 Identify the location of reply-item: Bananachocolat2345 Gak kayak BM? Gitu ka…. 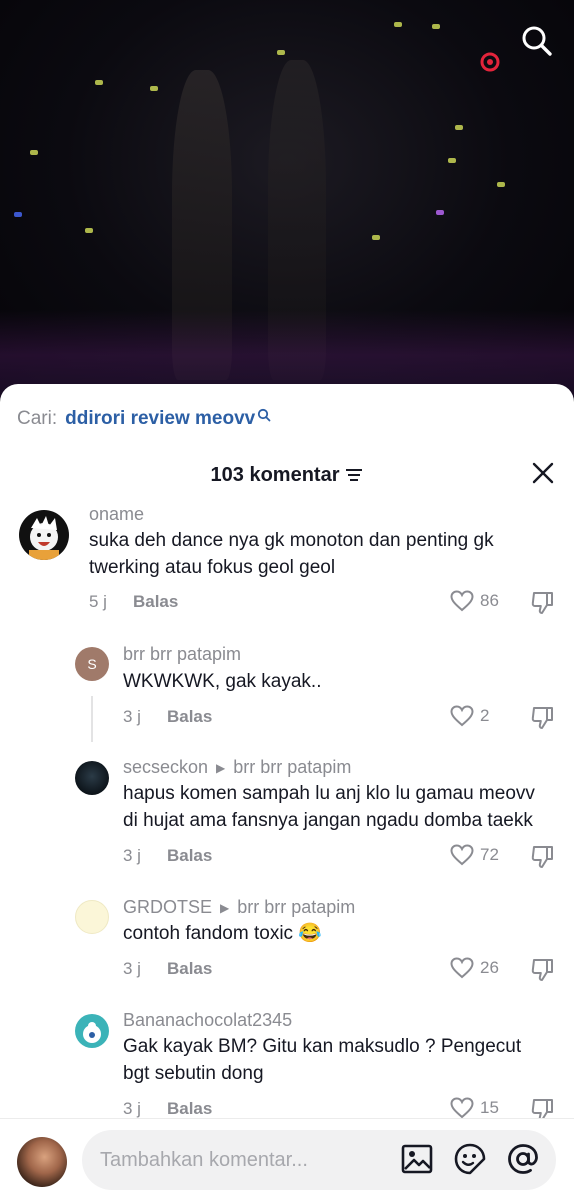
(287, 1065).